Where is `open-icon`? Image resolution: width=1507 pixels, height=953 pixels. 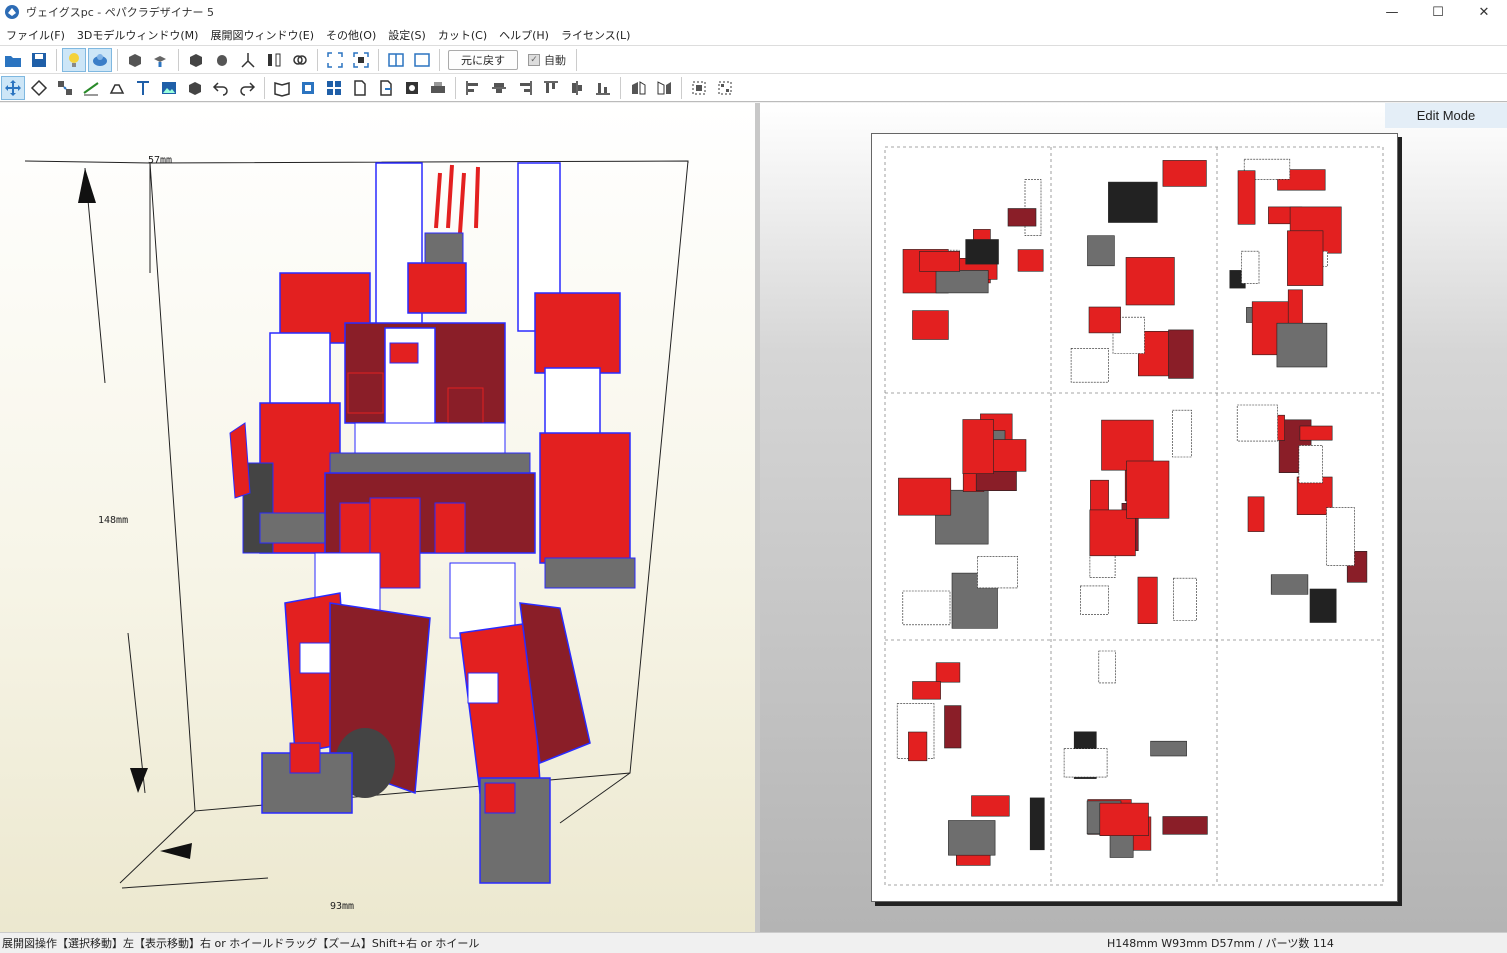
open-icon is located at coordinates (13, 60).